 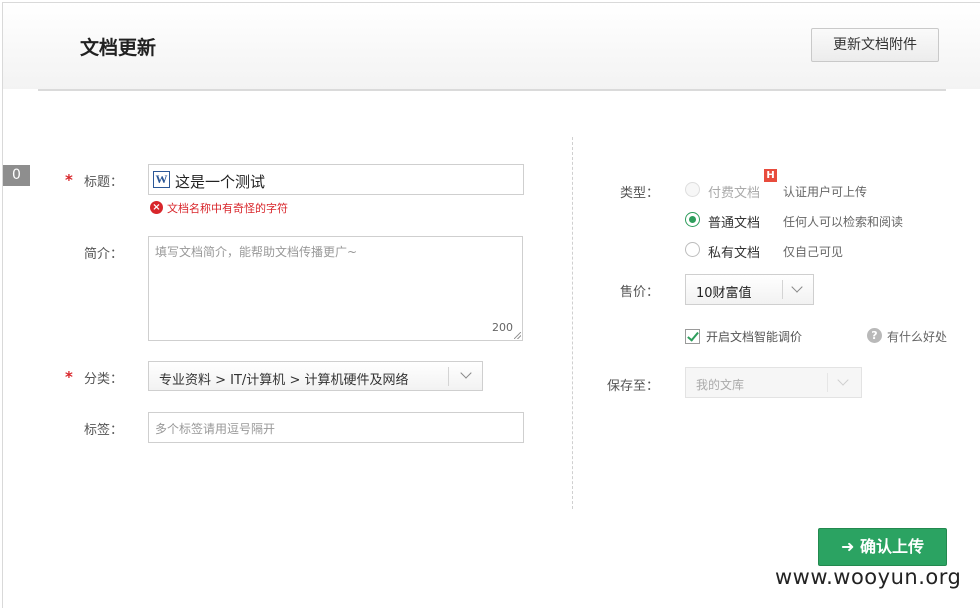 What do you see at coordinates (104, 379) in the screenshot?
I see `category-label: 分类：` at bounding box center [104, 379].